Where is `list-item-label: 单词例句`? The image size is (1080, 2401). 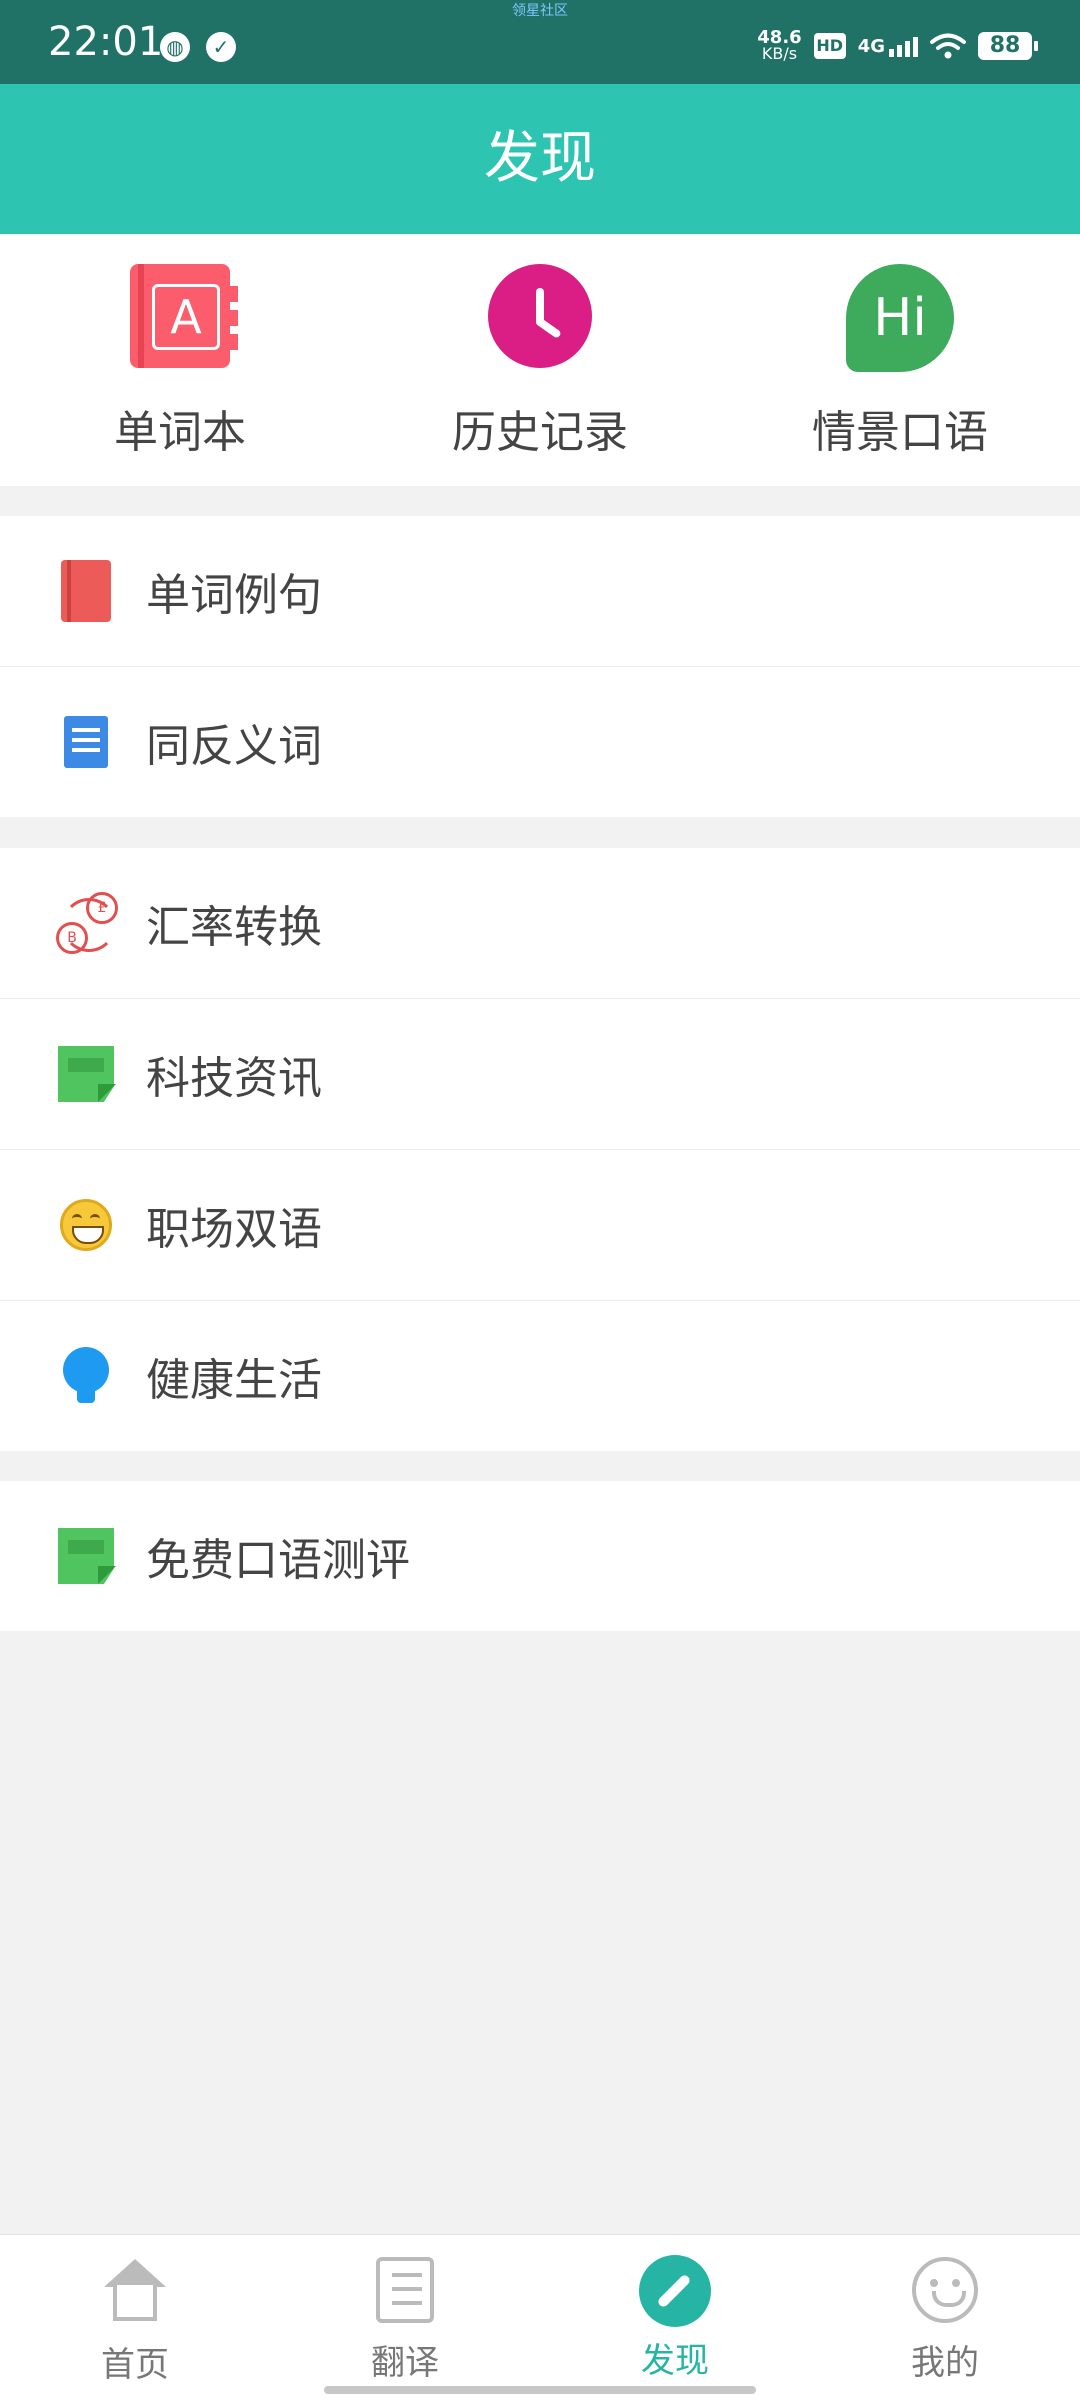 list-item-label: 单词例句 is located at coordinates (234, 595).